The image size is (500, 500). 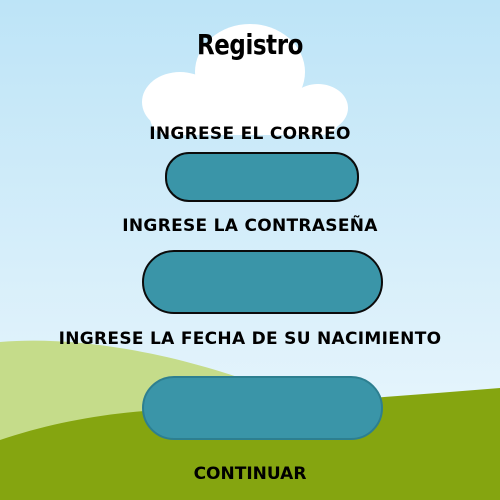 What do you see at coordinates (250, 474) in the screenshot?
I see `continue-button: CONTINUAR` at bounding box center [250, 474].